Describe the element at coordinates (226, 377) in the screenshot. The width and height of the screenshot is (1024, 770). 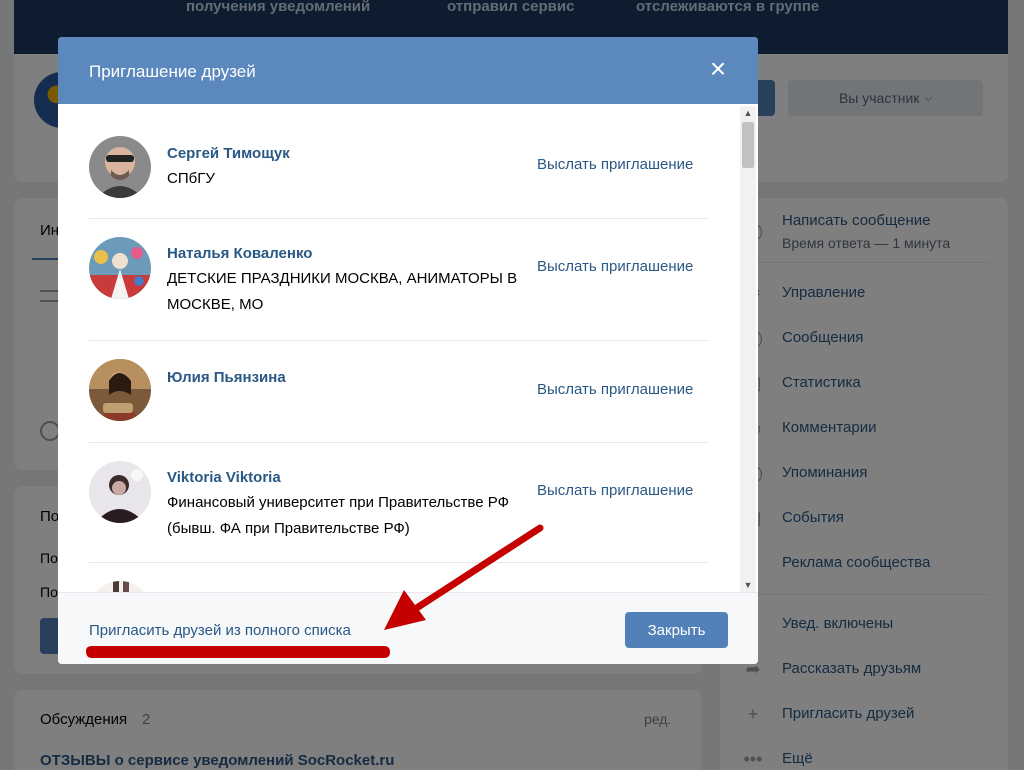
I see `friend-name: Юлия Пьянзина` at that location.